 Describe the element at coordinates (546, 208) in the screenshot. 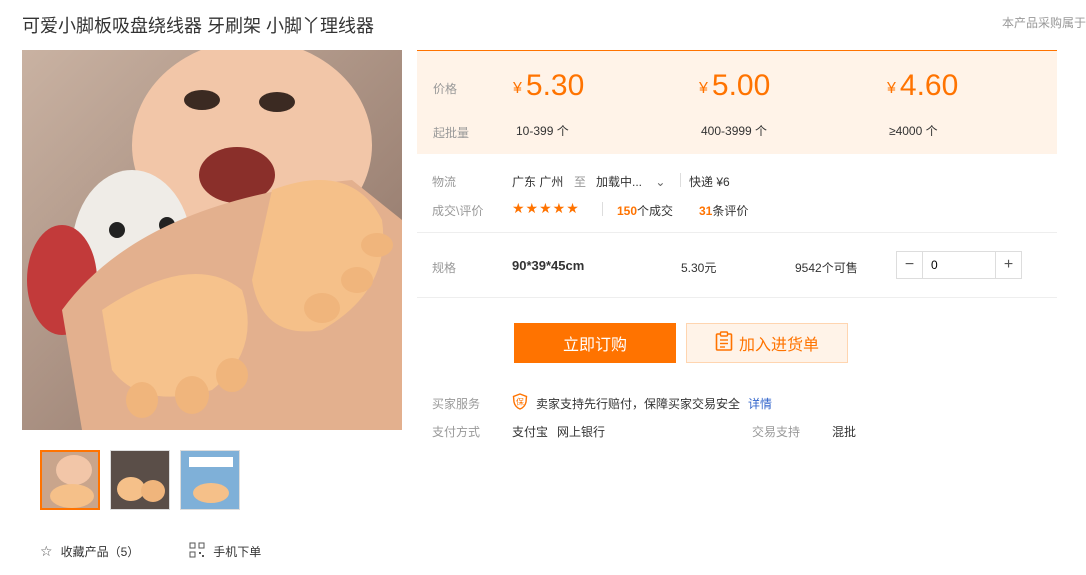

I see `rating-stars: ★★★★★` at that location.